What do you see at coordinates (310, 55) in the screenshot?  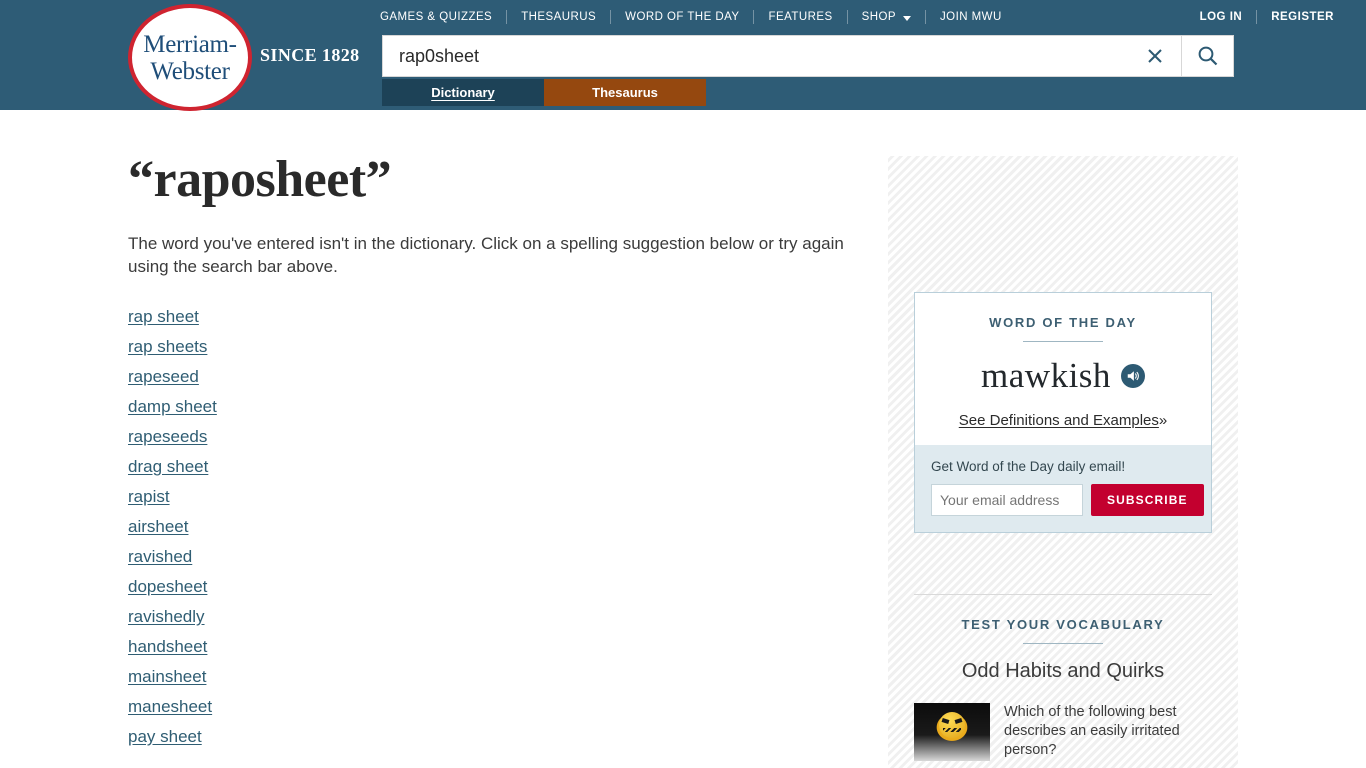 I see `since-tagline: SINCE 1828` at bounding box center [310, 55].